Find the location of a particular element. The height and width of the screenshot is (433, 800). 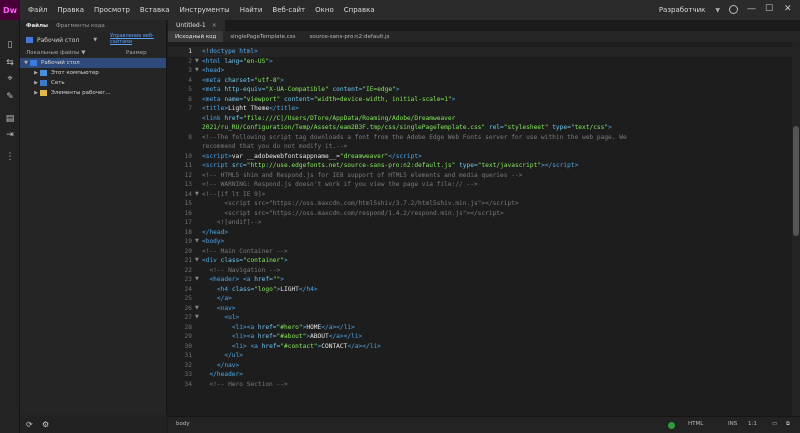

scrollbar-thumb is located at coordinates (796, 181).